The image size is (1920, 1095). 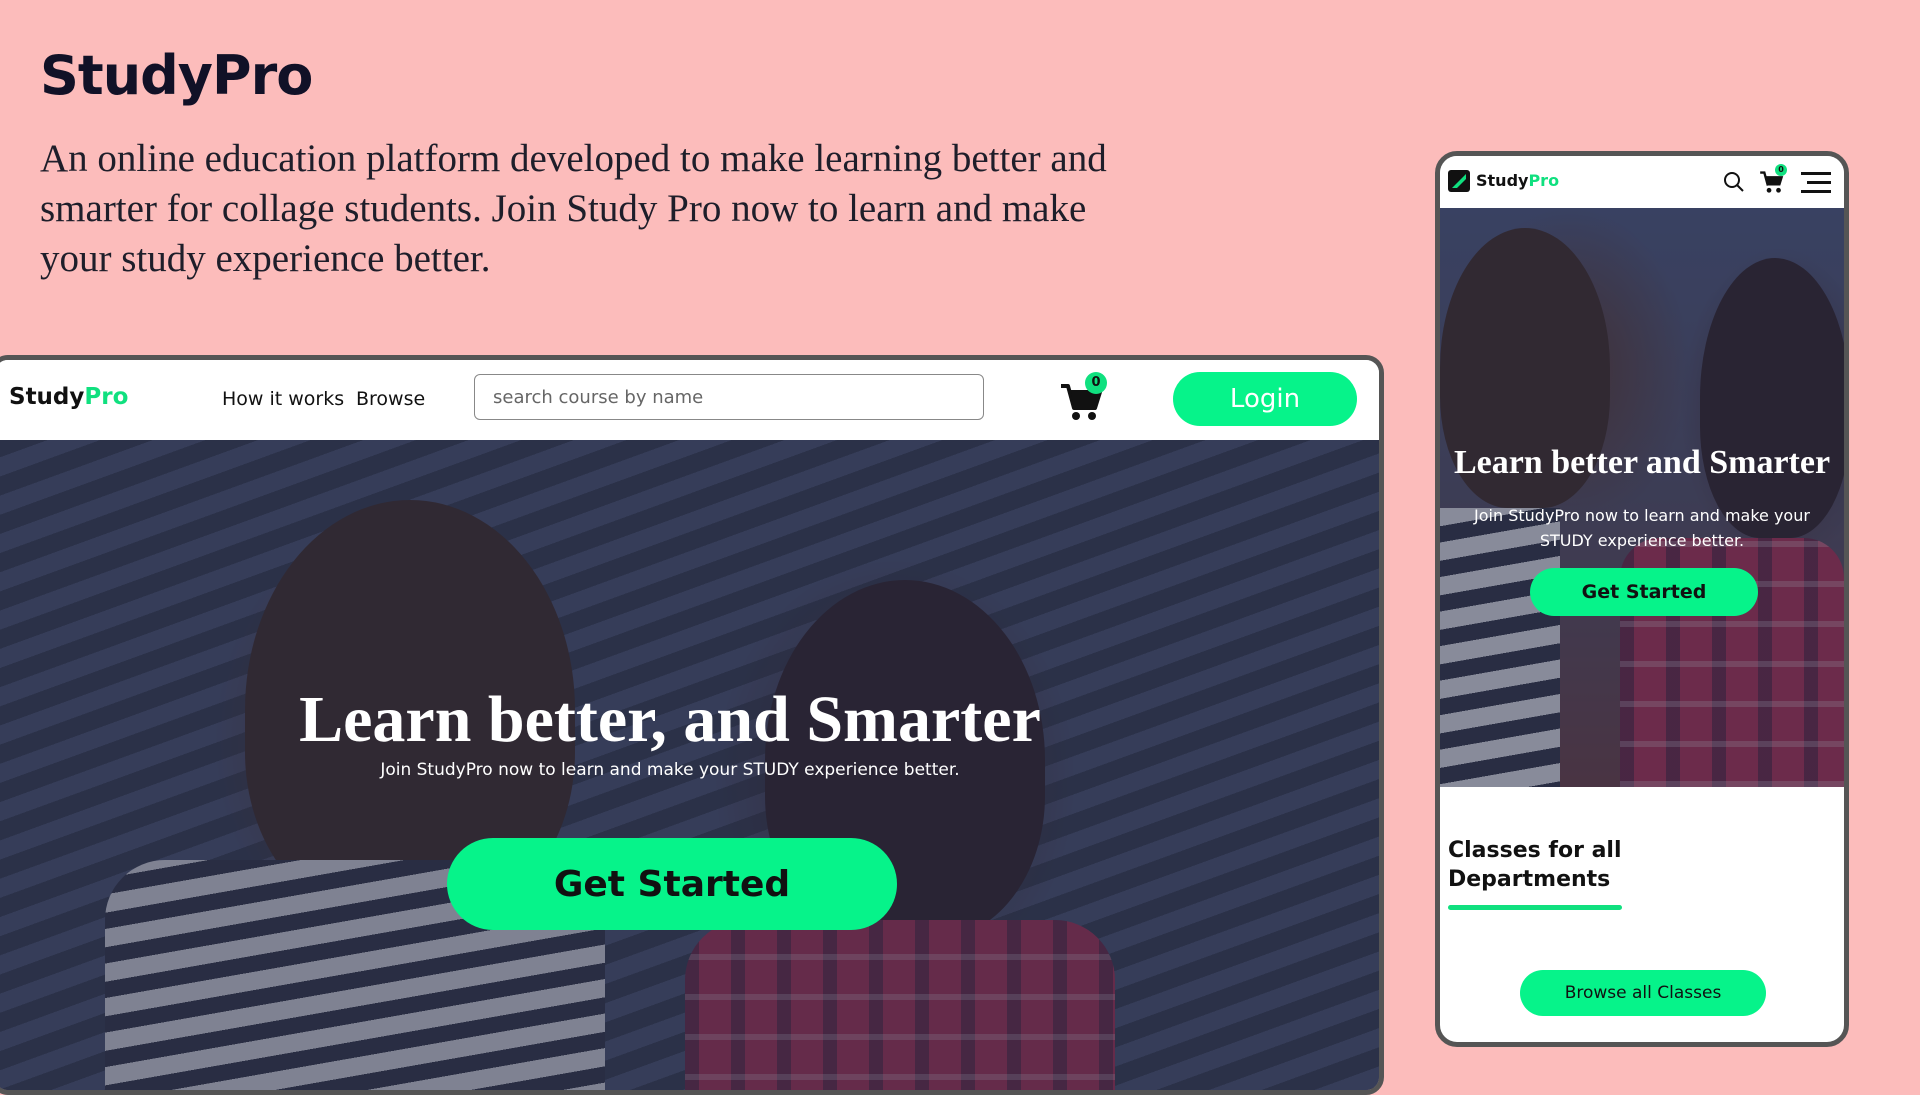 I want to click on page-title: StudyPro, so click(x=176, y=75).